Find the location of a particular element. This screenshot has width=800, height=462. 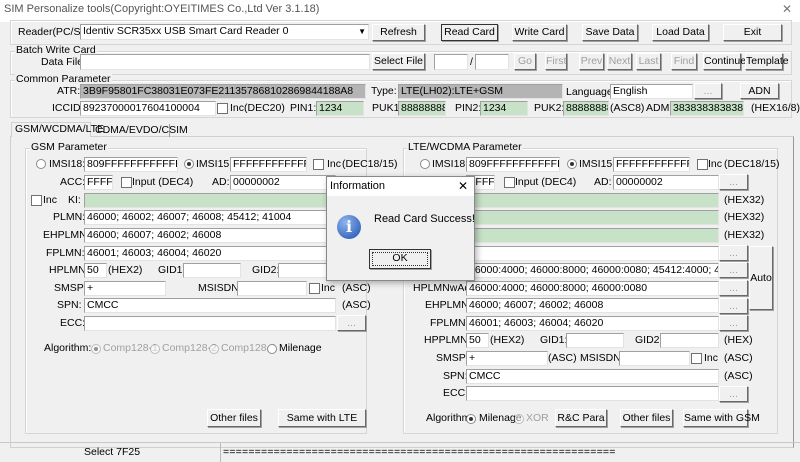

gsm-milenage-radio is located at coordinates (272, 349).